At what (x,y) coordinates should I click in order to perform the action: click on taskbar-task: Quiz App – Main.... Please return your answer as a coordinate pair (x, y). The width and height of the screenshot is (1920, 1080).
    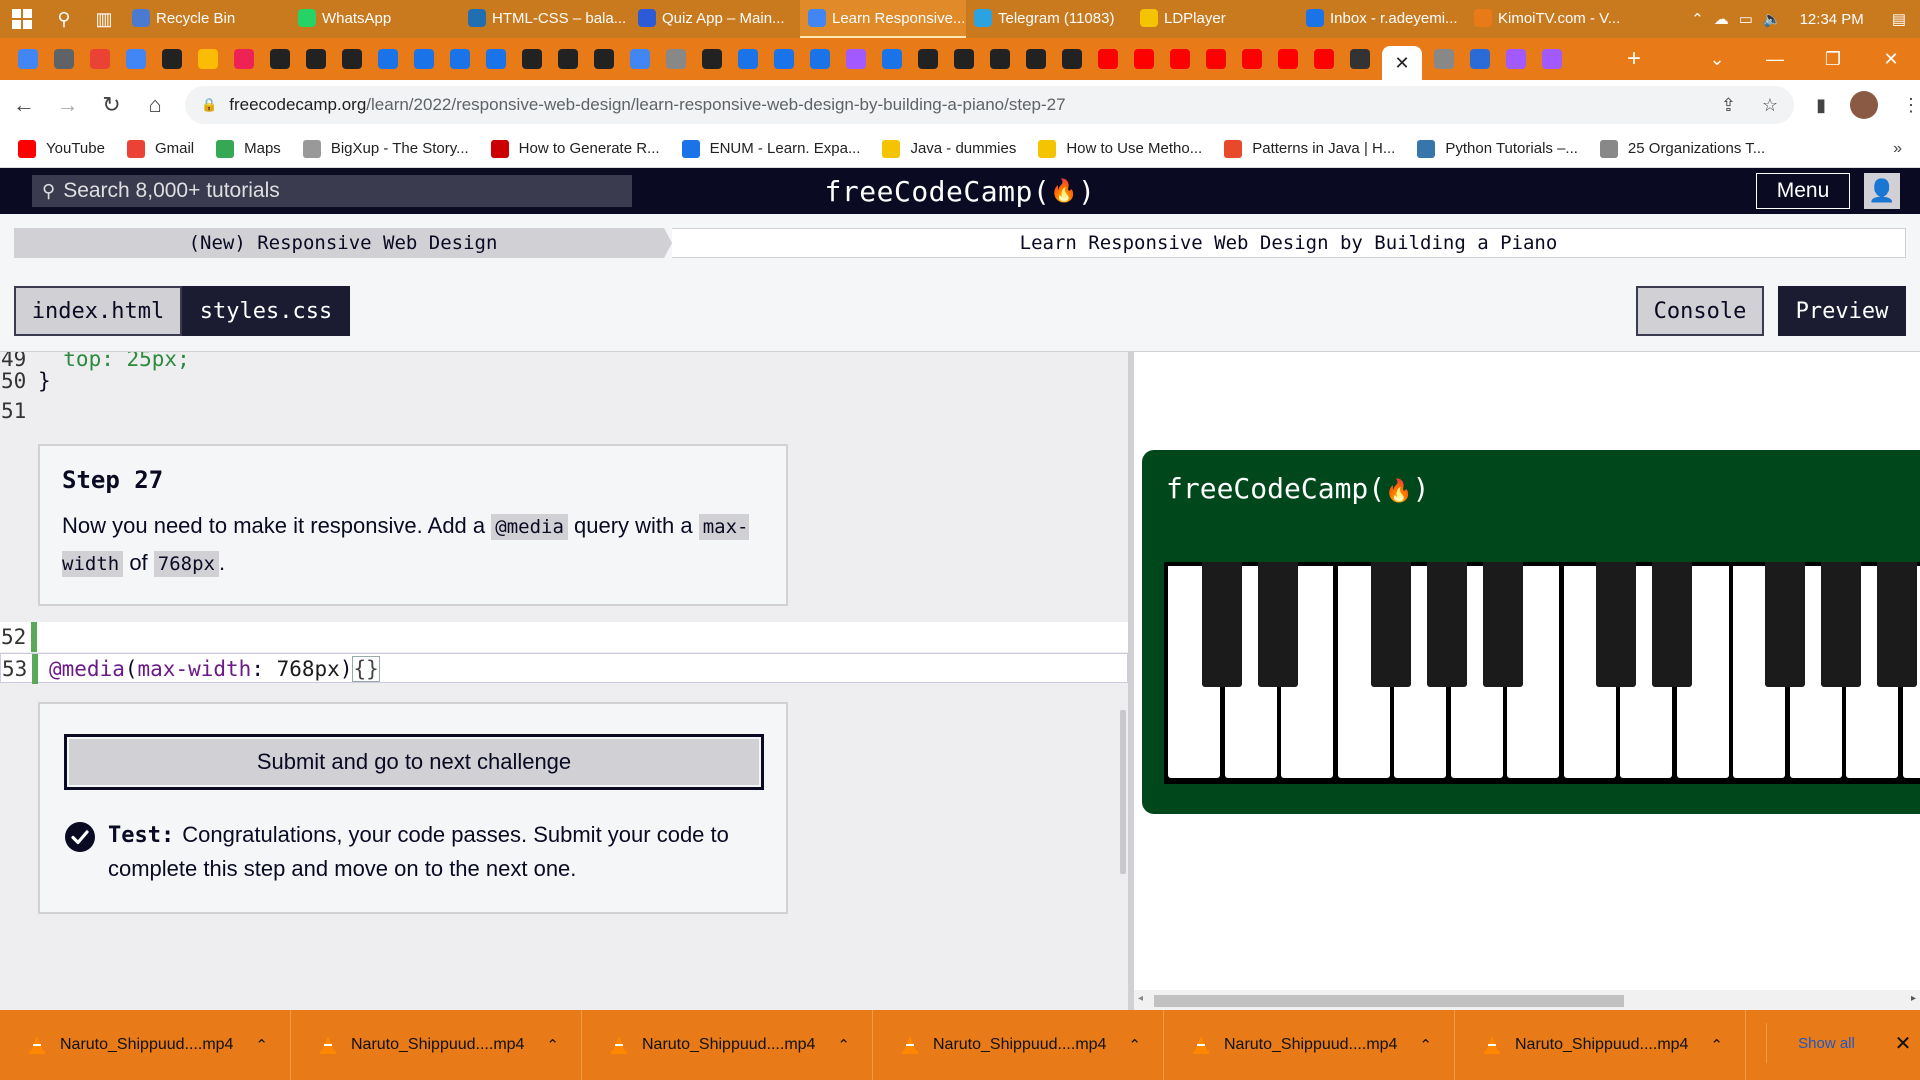
    Looking at the image, I should click on (715, 19).